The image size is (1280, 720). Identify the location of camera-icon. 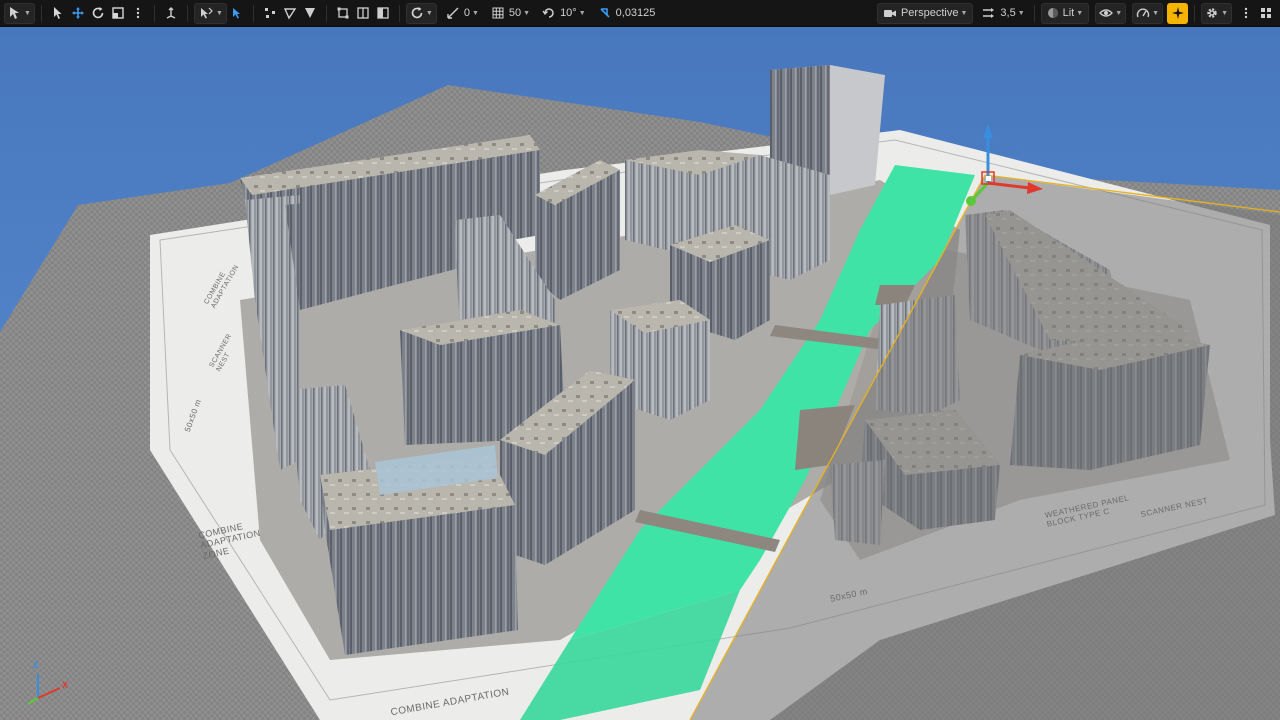
(889, 13).